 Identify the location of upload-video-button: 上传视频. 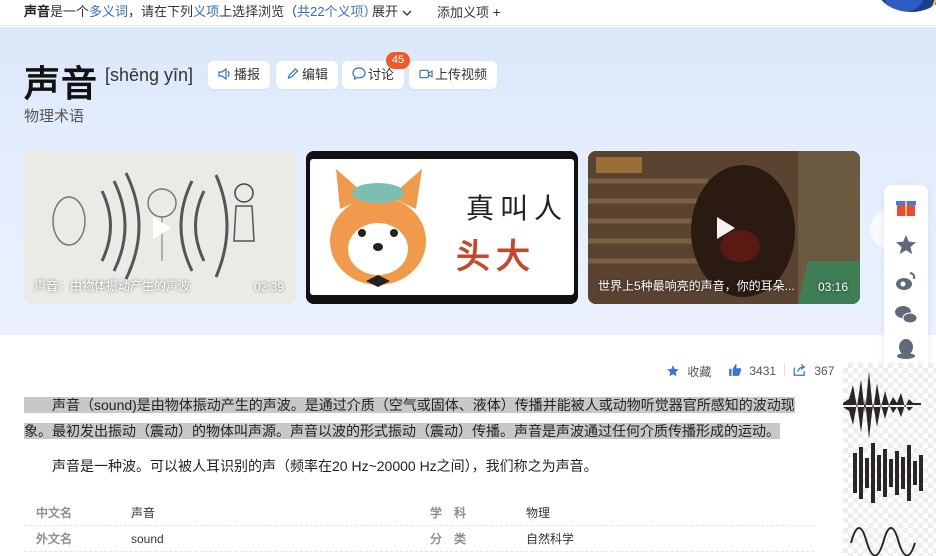
(453, 75).